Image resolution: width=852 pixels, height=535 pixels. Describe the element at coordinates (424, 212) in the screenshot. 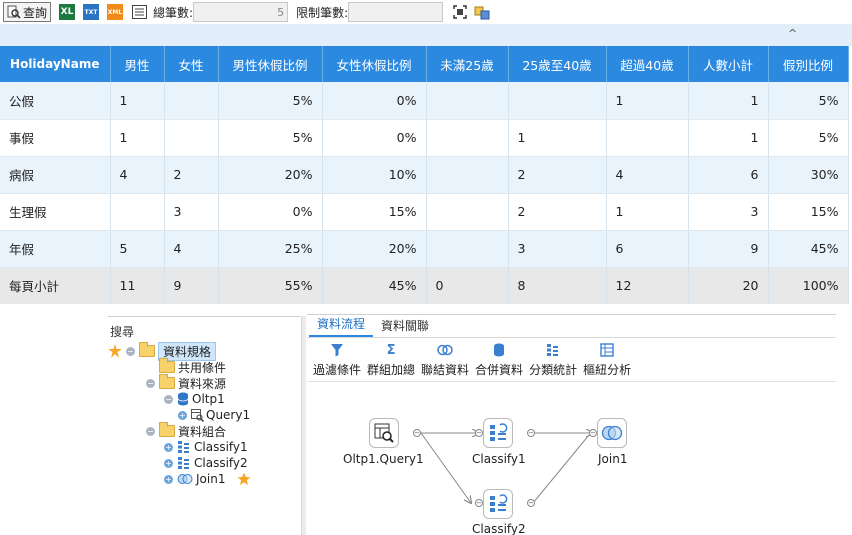

I see `table-row: 生理假 3 0% 15% 2 1 3 15%` at that location.